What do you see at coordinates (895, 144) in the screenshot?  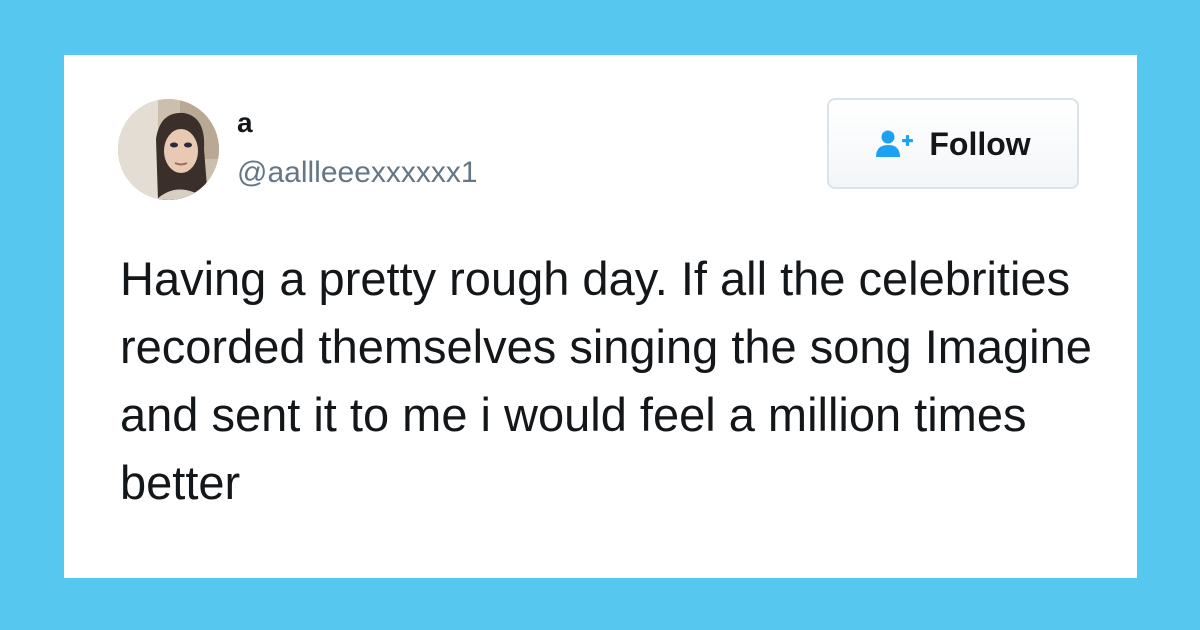 I see `add-user-icon` at bounding box center [895, 144].